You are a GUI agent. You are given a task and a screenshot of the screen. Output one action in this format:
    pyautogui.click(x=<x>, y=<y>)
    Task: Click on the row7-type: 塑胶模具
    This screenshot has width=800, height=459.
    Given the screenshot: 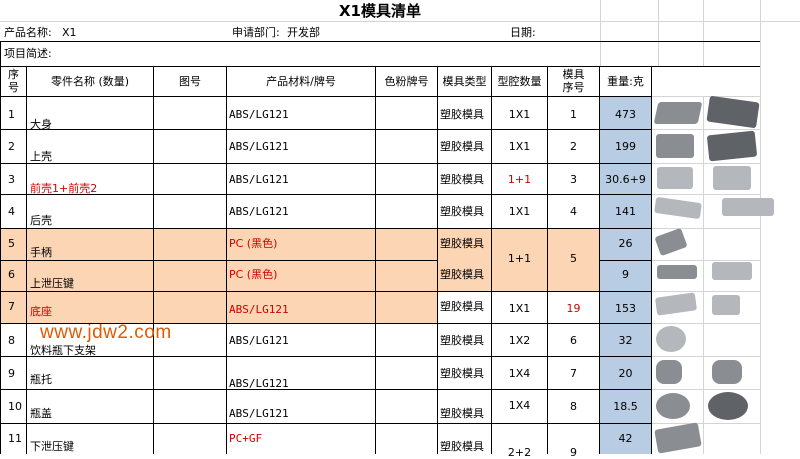 What is the action you would take?
    pyautogui.click(x=462, y=306)
    